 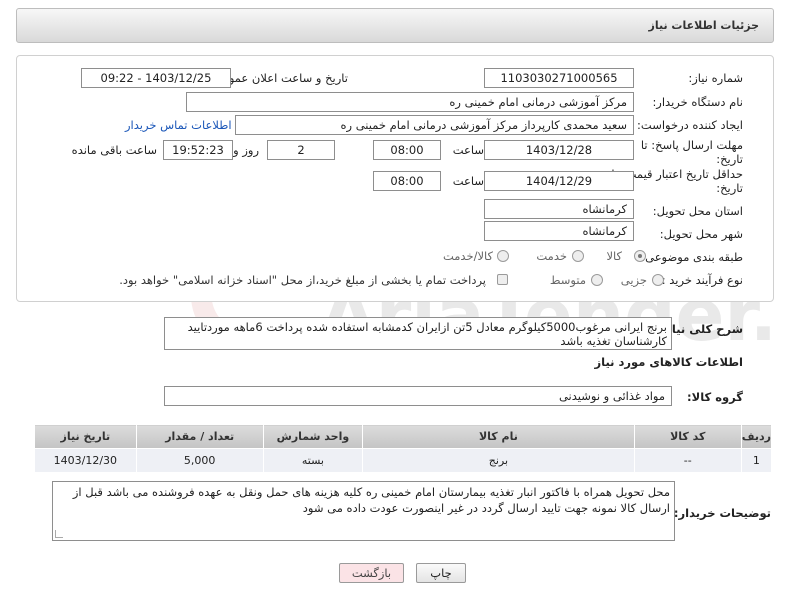 I want to click on remaining-time-field: 19:52:23, so click(x=198, y=150).